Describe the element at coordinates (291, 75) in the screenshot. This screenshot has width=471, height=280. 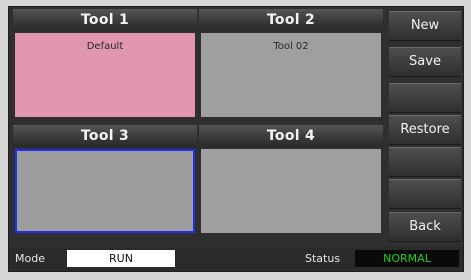
I see `tool-2-slot: Tool 02` at that location.